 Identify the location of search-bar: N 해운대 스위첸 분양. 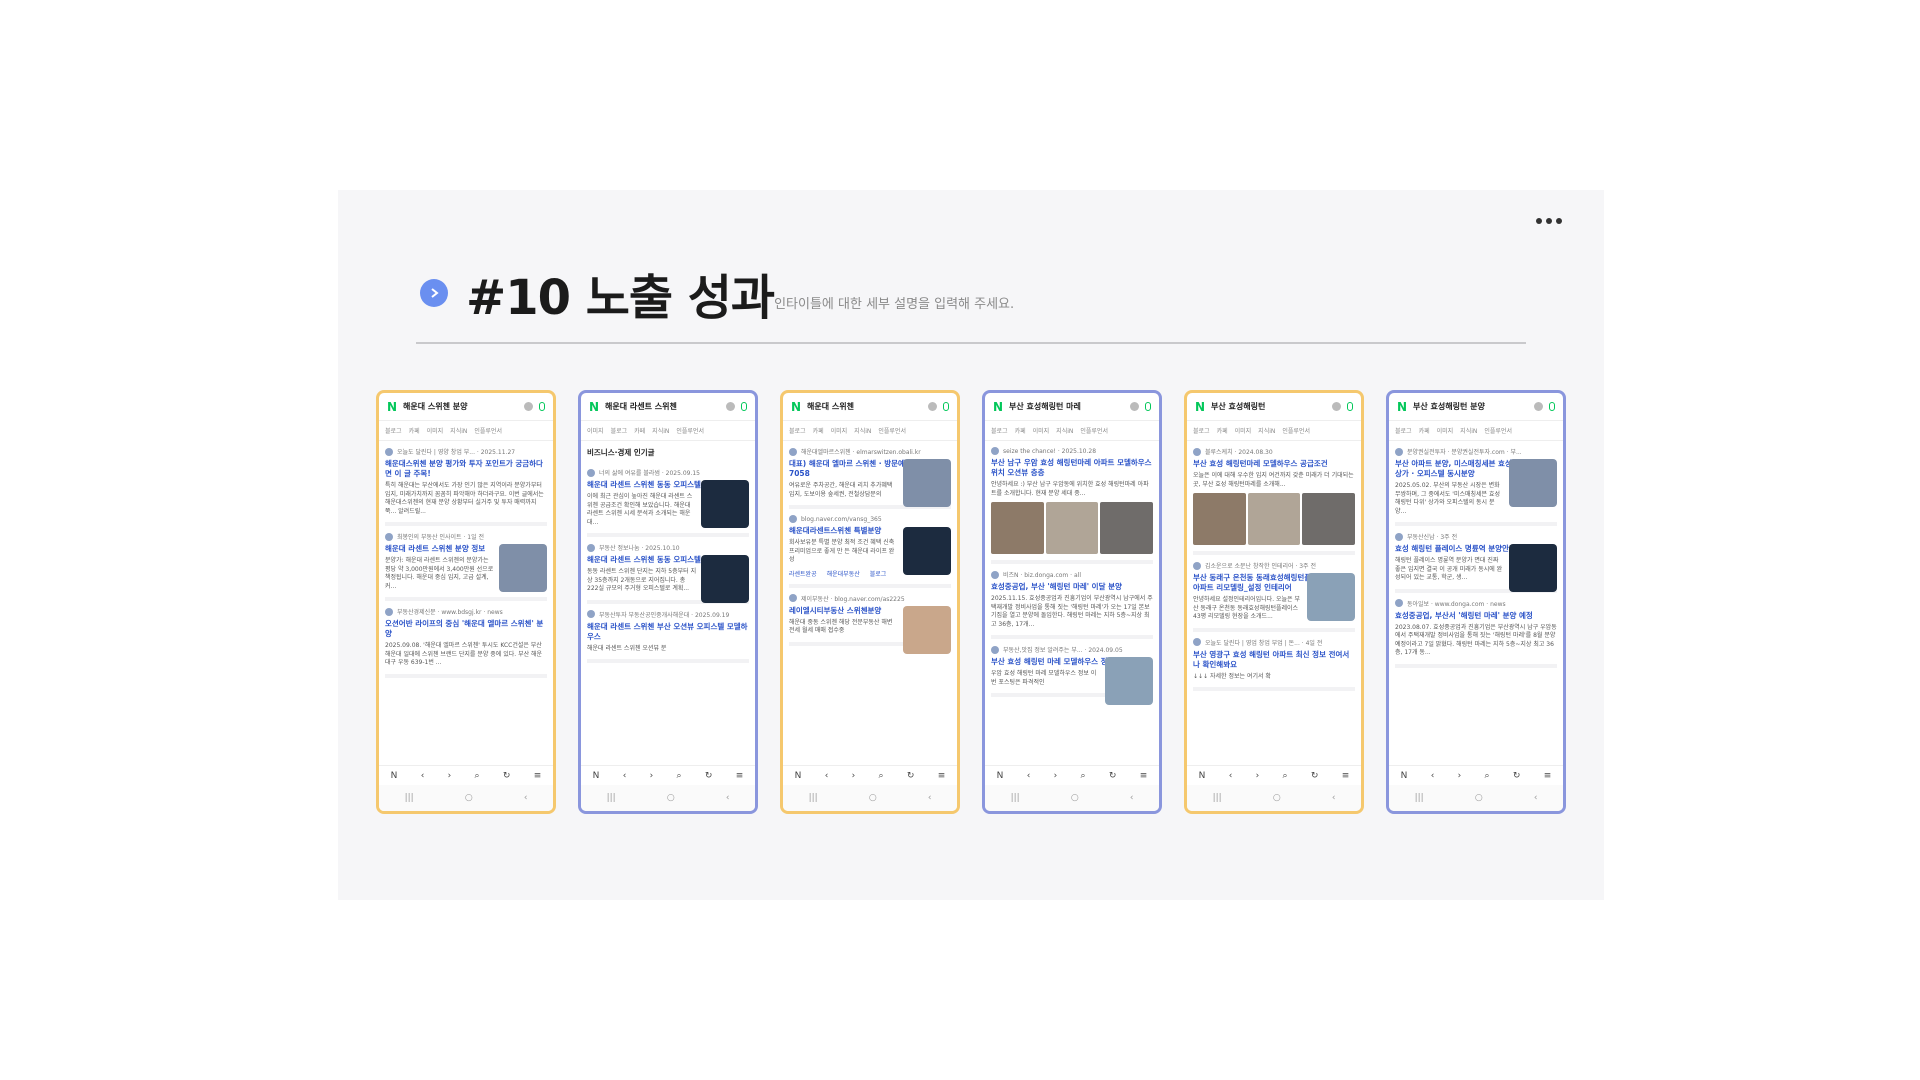
(466, 407).